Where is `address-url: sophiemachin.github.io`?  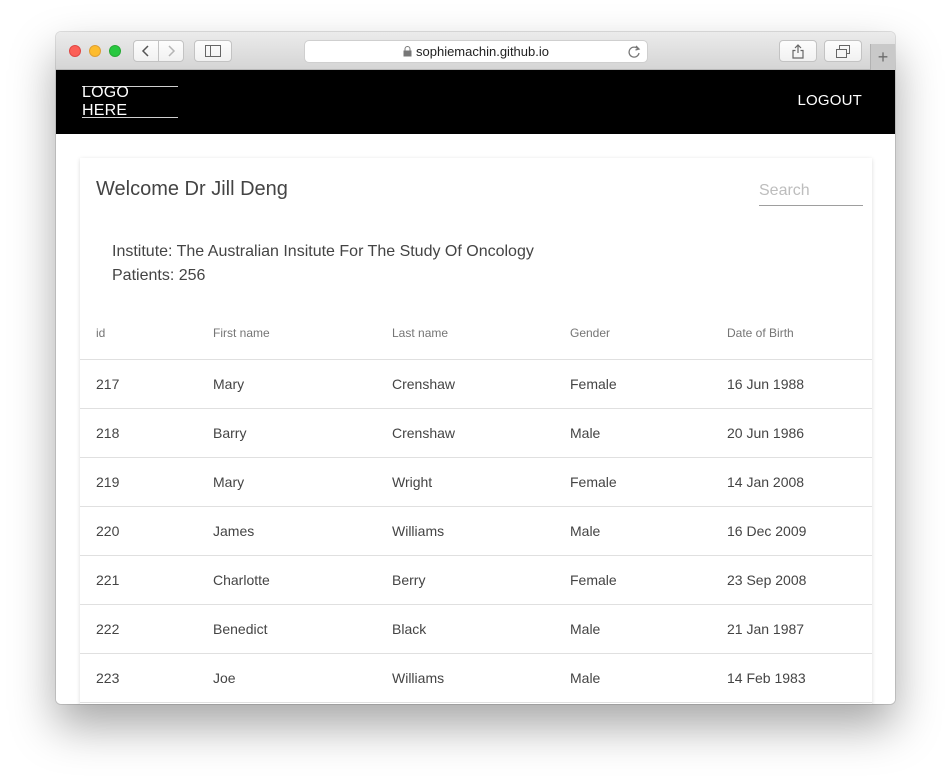
address-url: sophiemachin.github.io is located at coordinates (482, 51).